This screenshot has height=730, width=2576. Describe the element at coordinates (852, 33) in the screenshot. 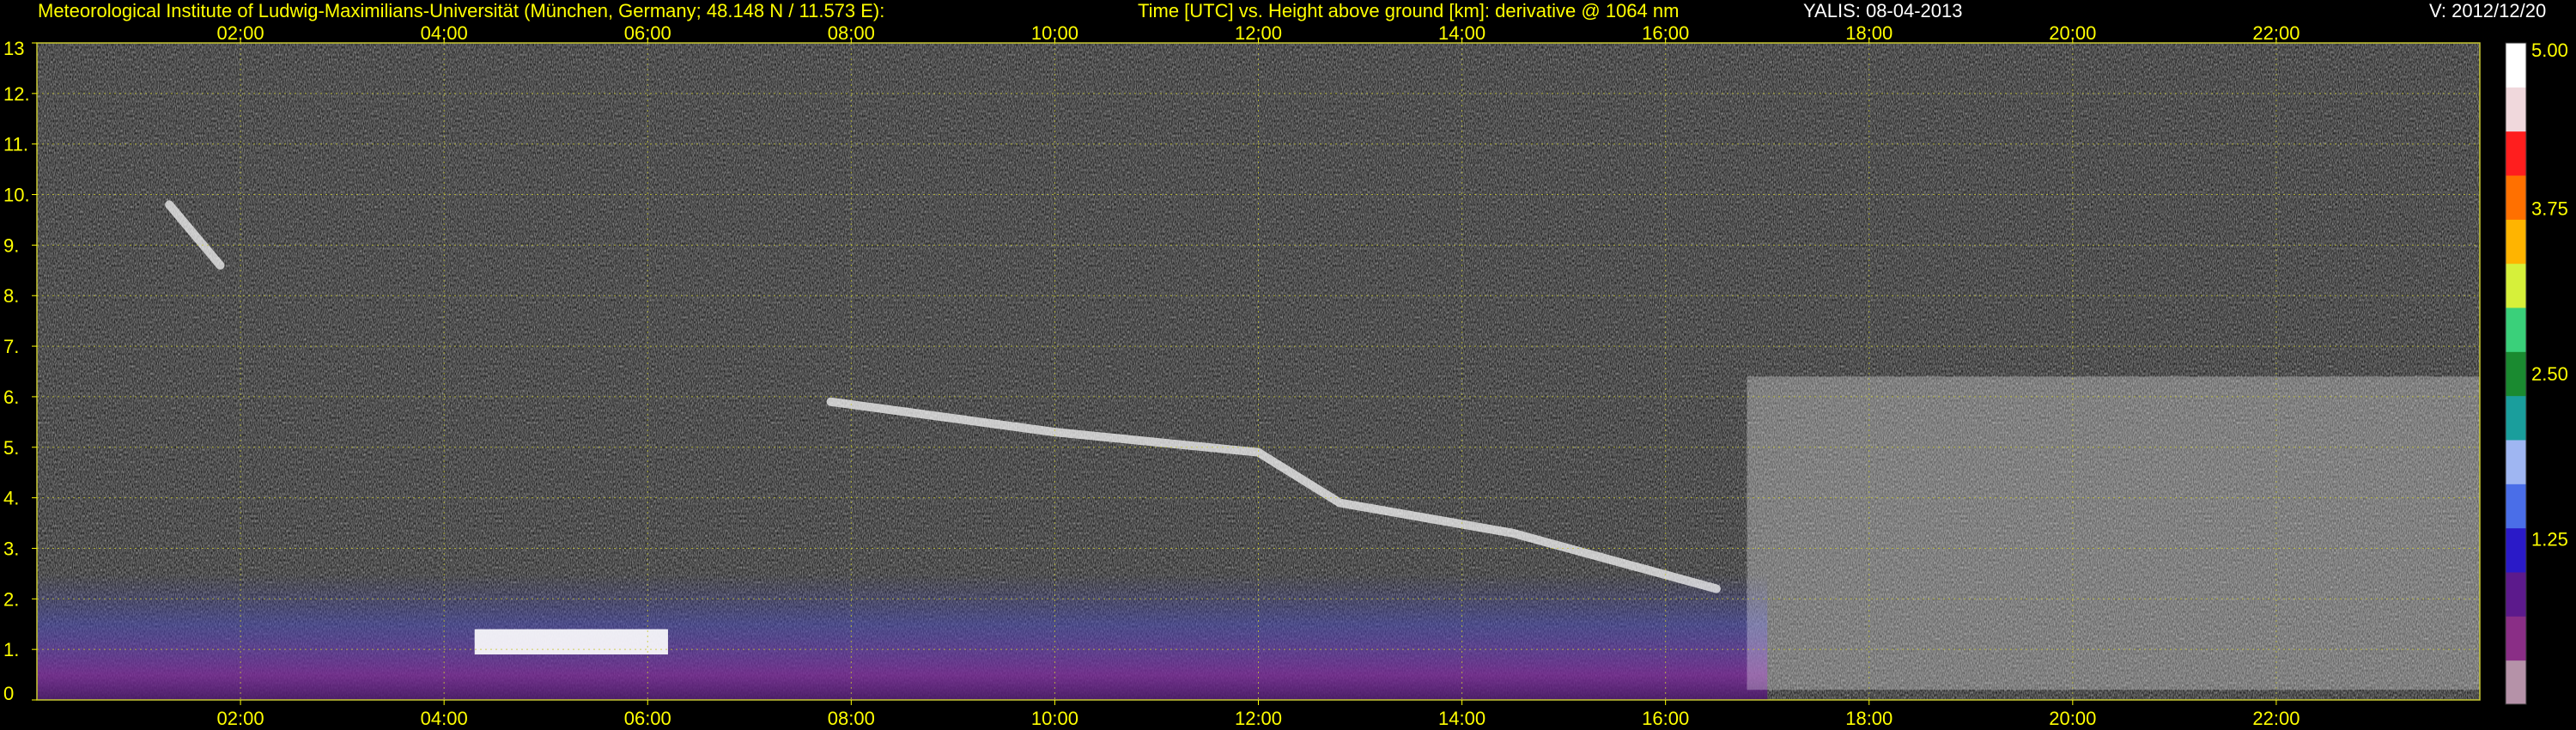

I see `x-tick-label-top-3: 08:00` at that location.